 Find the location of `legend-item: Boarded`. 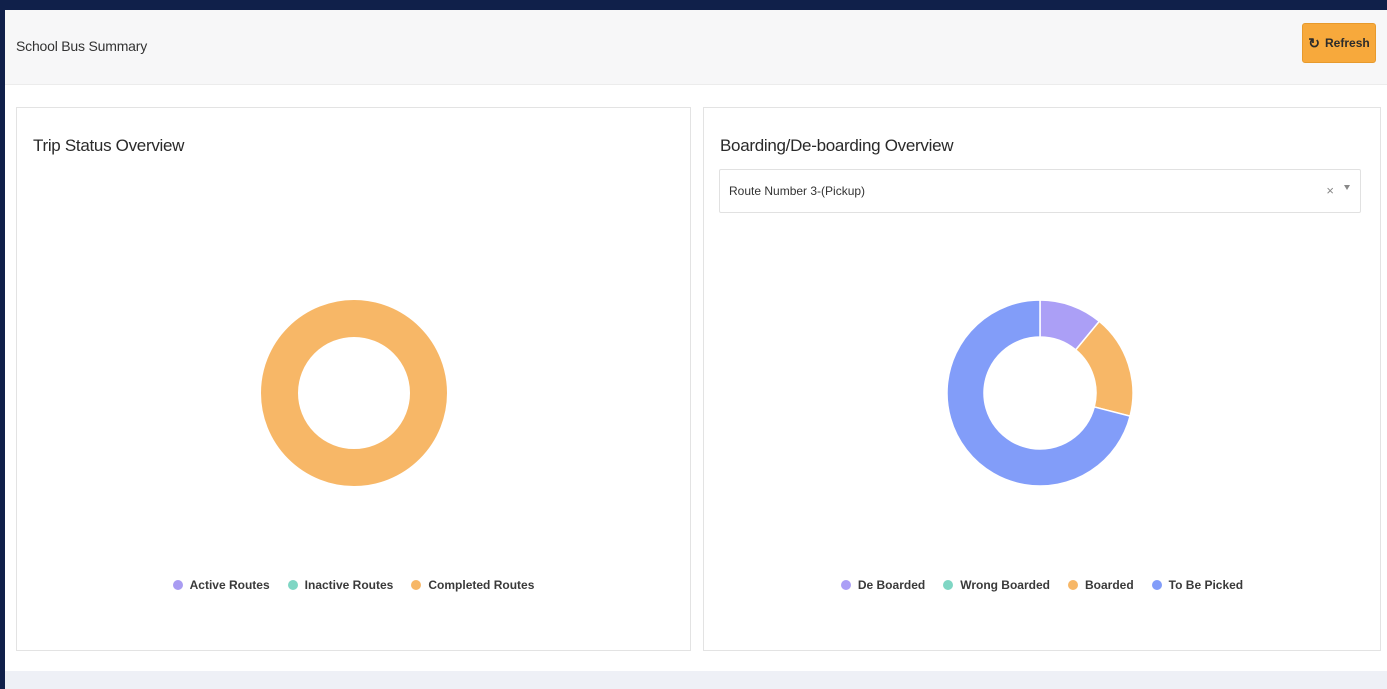

legend-item: Boarded is located at coordinates (1100, 585).